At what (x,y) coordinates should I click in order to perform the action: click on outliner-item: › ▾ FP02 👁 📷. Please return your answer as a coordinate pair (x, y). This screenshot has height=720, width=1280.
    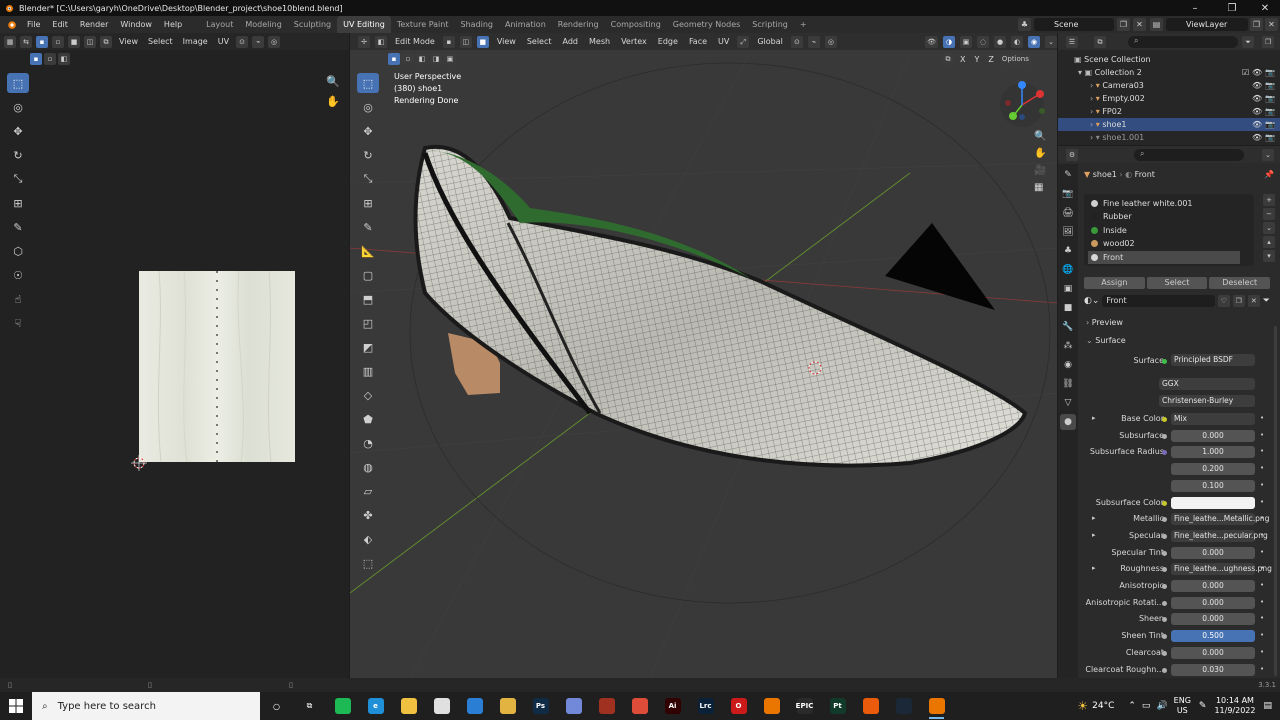
    Looking at the image, I should click on (1169, 111).